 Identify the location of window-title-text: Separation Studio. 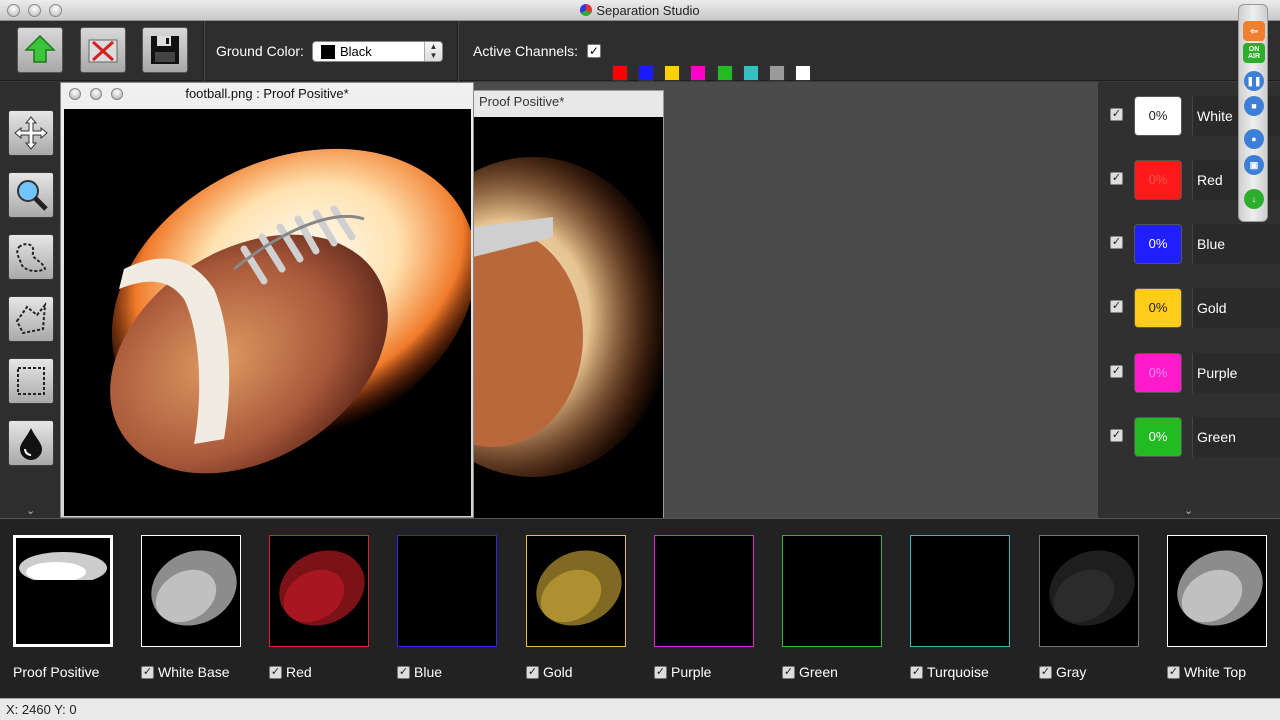
(648, 10).